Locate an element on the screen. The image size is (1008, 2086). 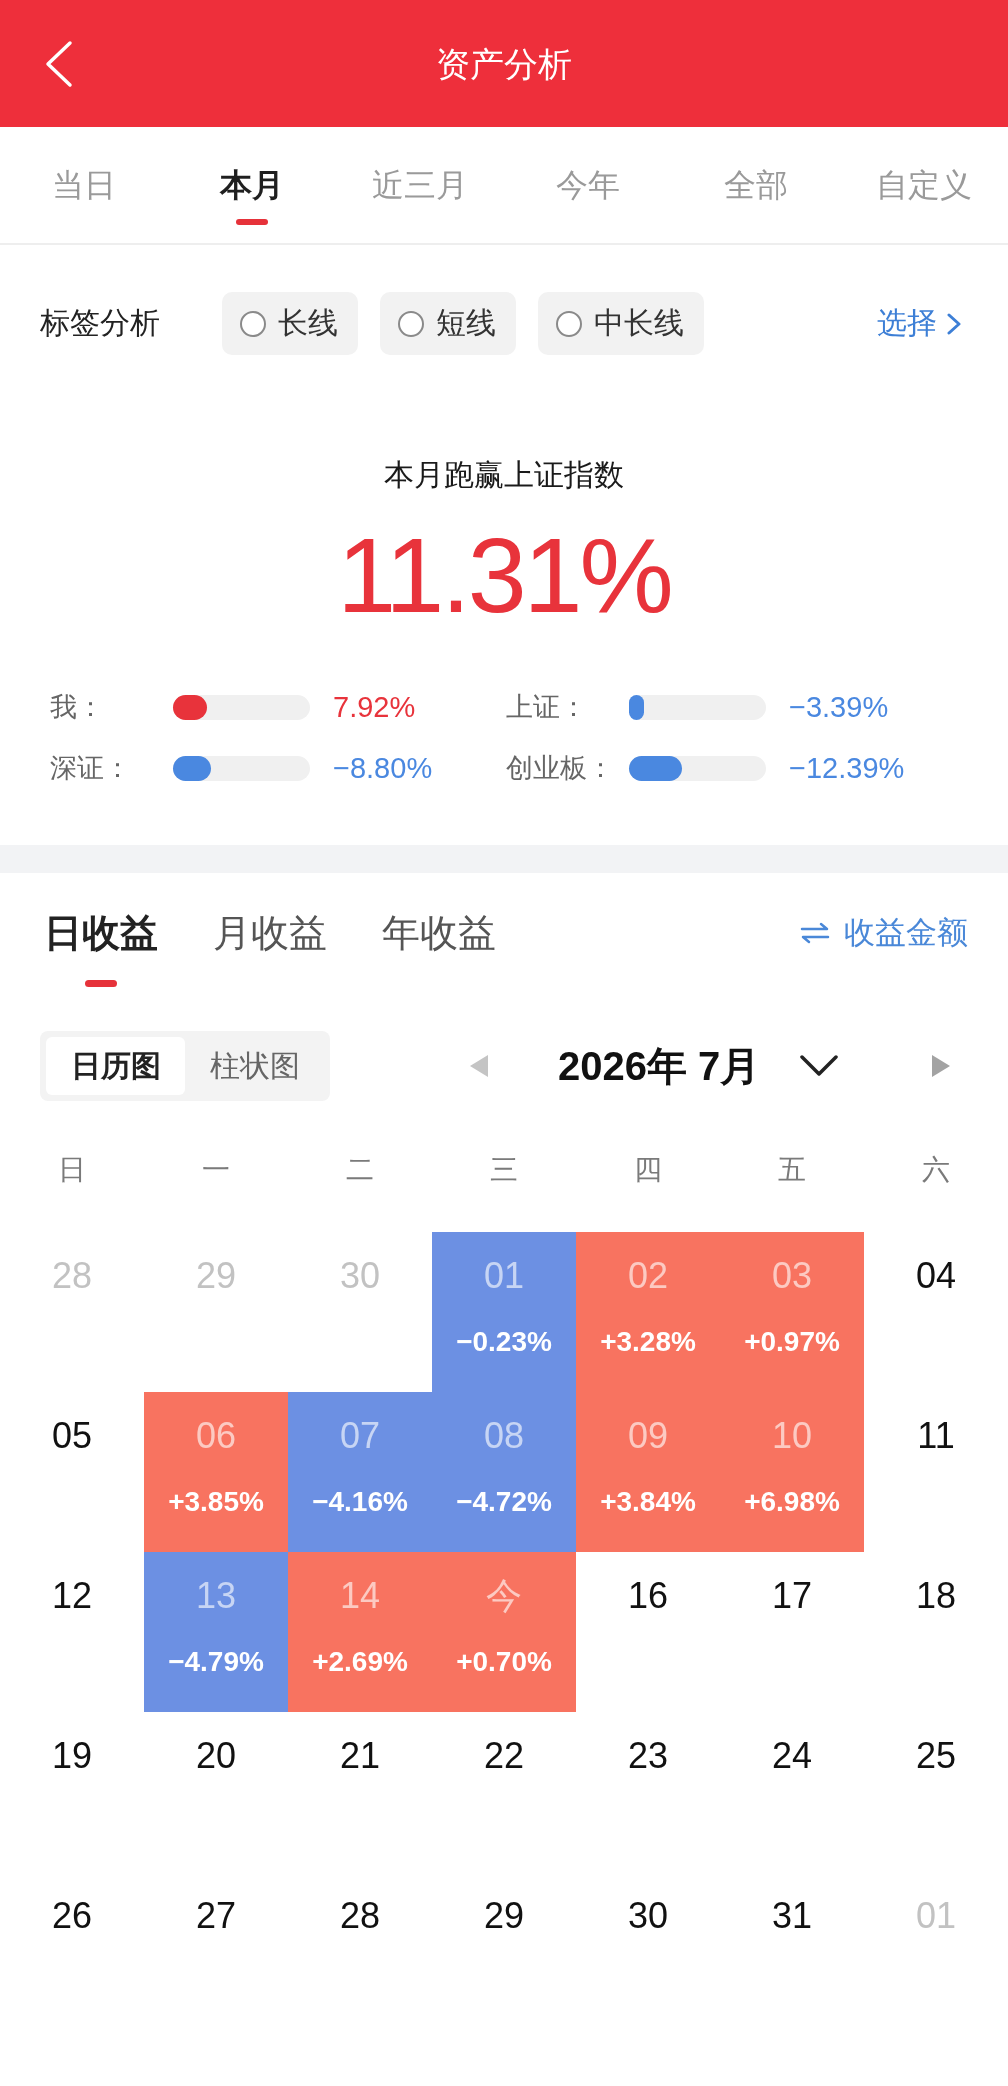
back-icon is located at coordinates (59, 63).